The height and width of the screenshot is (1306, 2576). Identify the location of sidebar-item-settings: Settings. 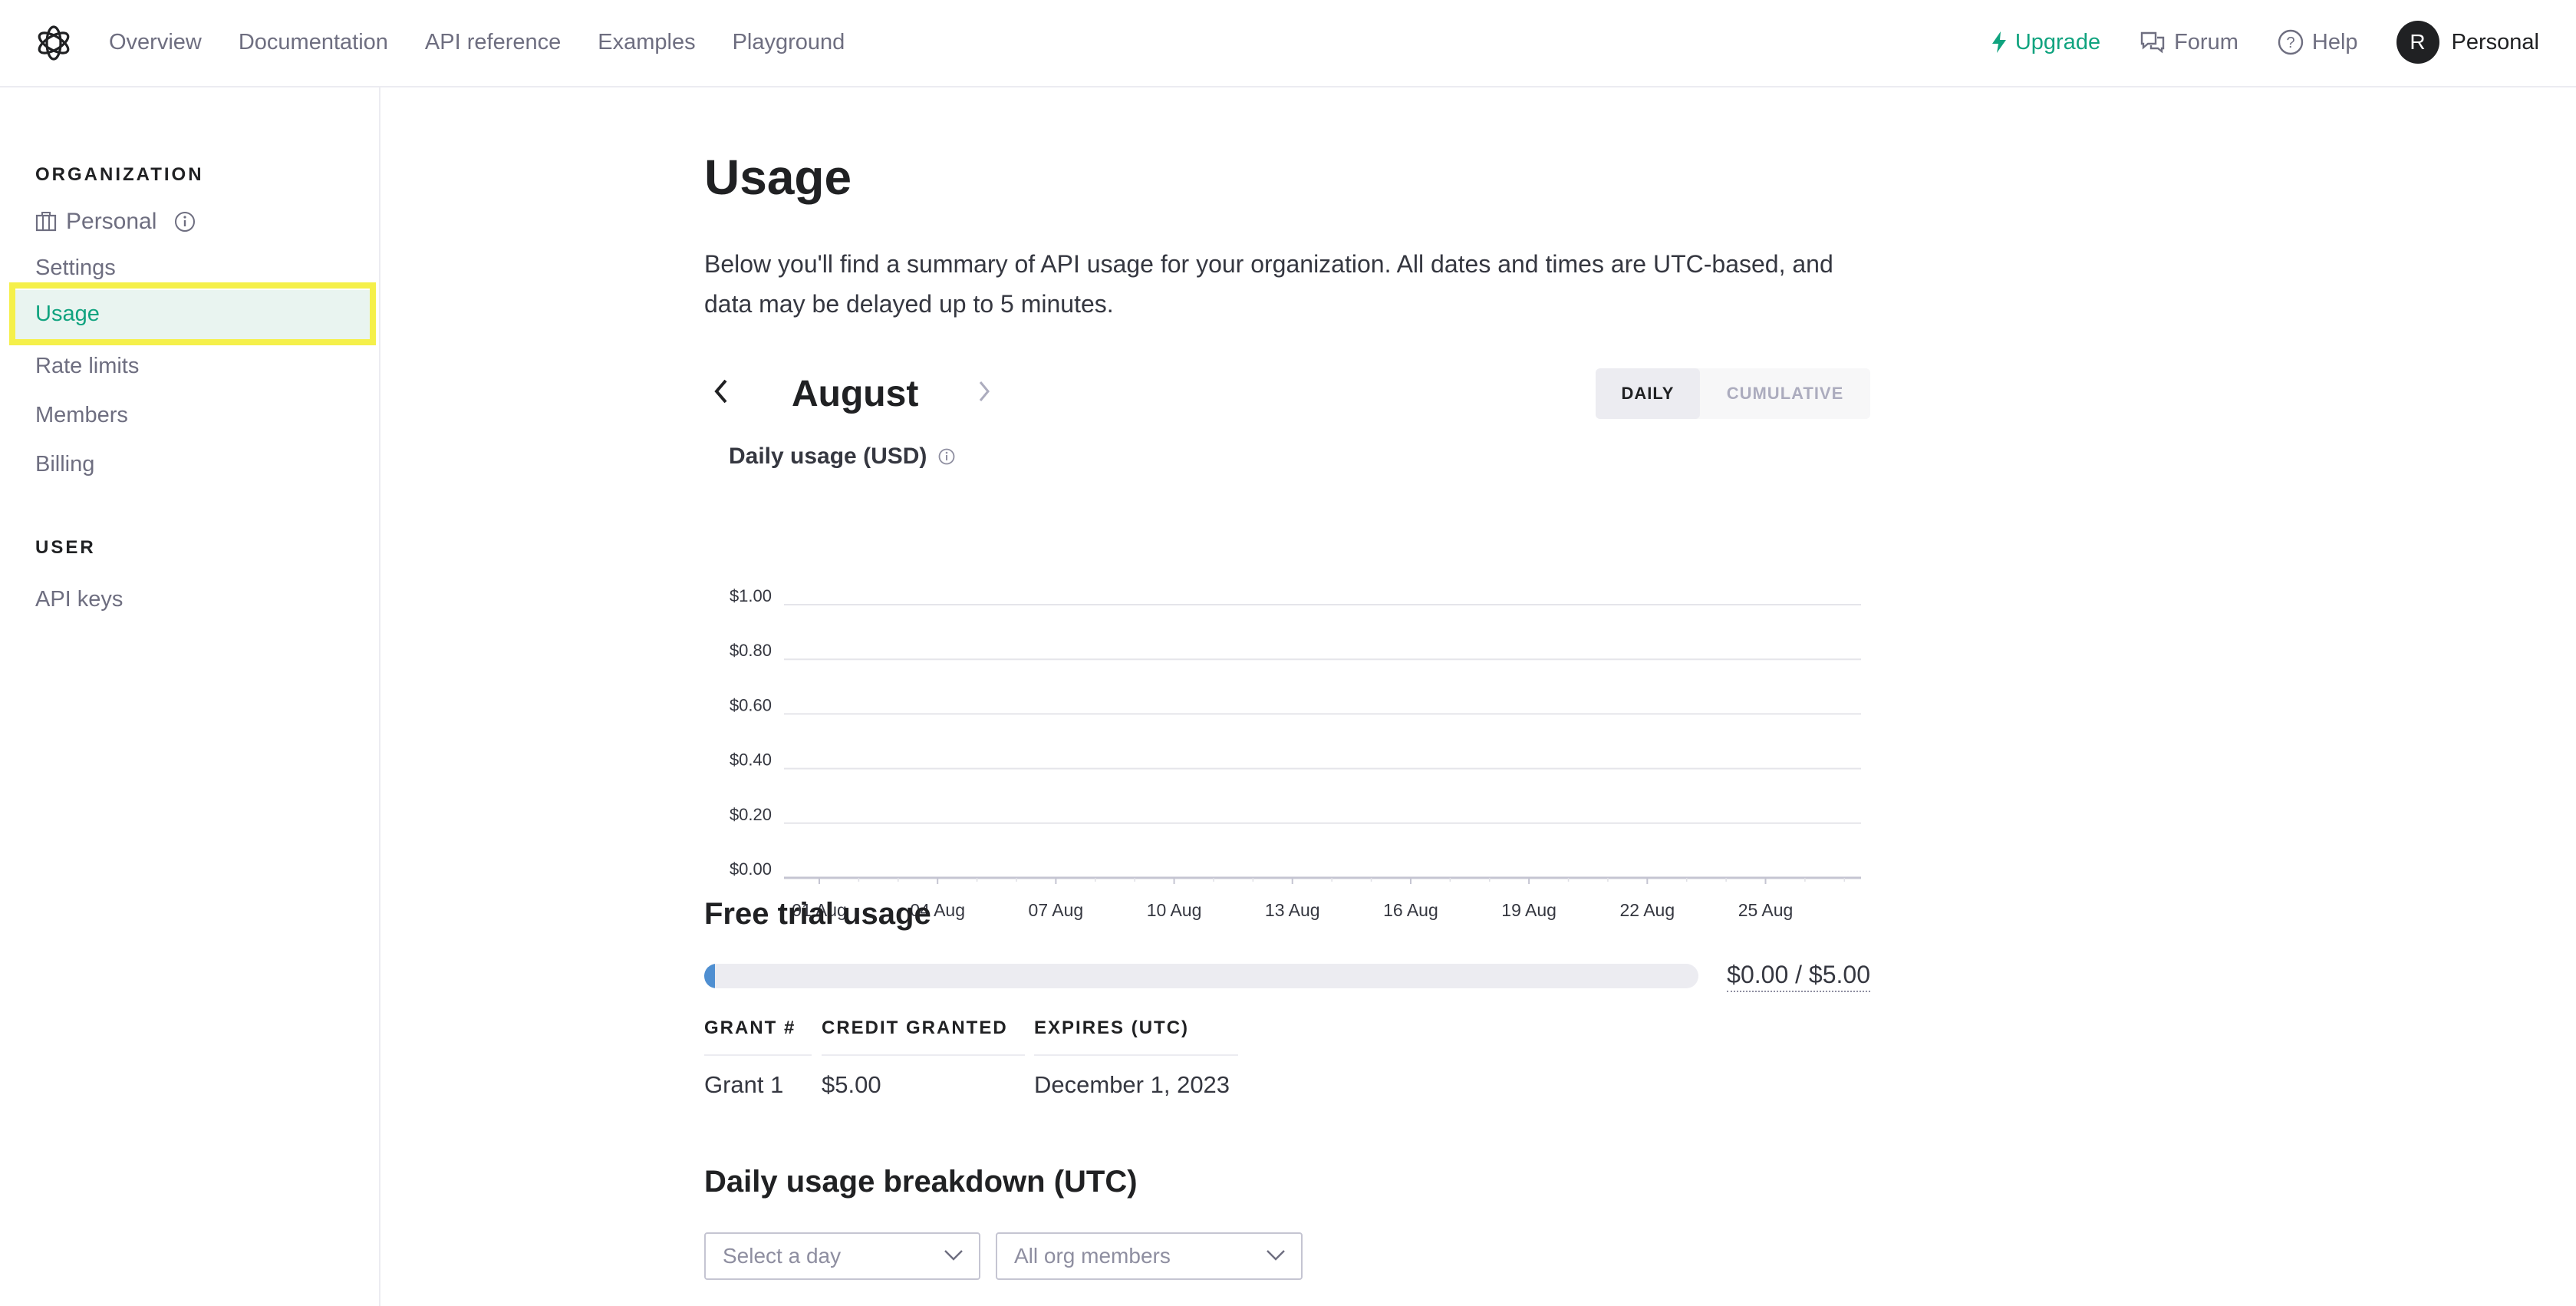
(75, 268).